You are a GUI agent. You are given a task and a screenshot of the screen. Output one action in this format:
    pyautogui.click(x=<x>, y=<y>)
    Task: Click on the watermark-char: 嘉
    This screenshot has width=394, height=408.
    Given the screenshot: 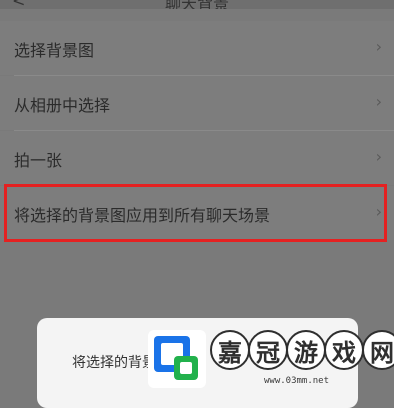 What is the action you would take?
    pyautogui.click(x=230, y=350)
    